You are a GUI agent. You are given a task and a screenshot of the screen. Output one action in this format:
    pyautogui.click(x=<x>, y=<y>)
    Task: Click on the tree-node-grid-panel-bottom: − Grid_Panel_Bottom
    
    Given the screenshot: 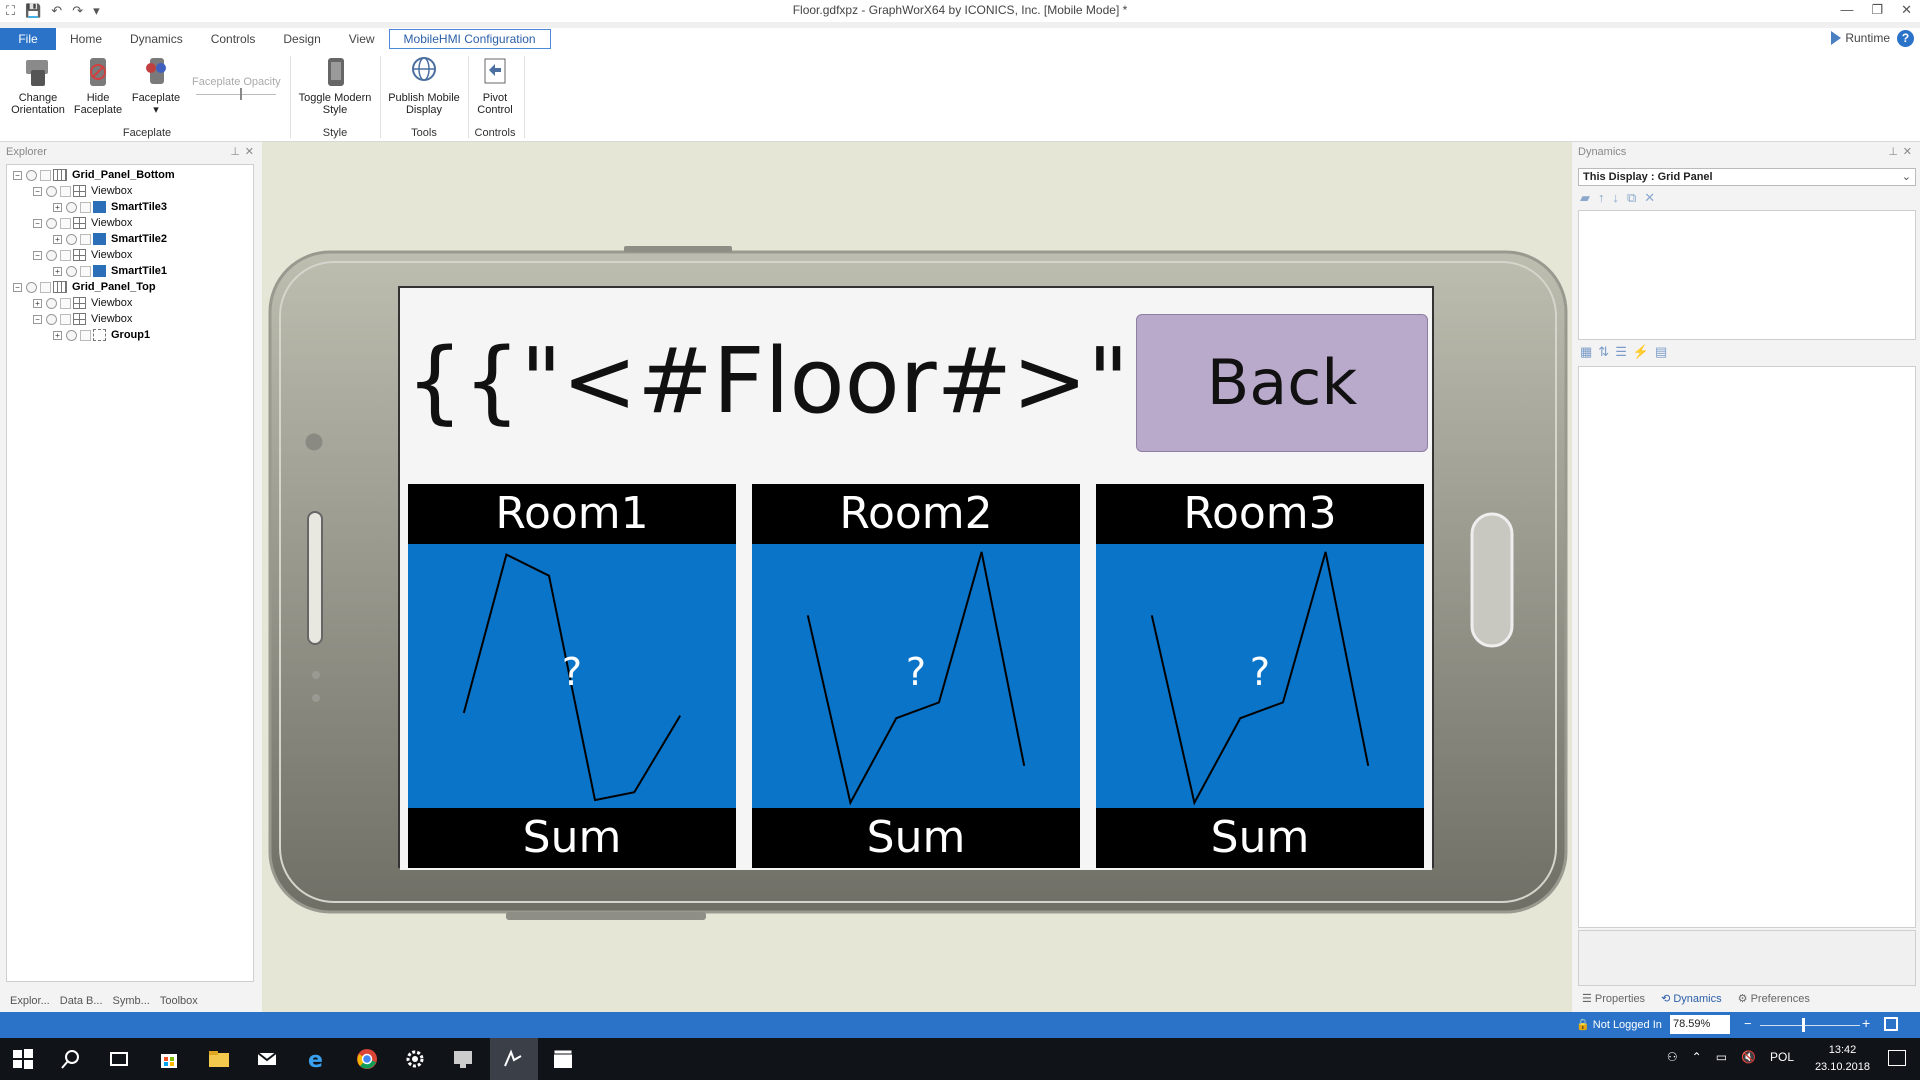 What is the action you would take?
    pyautogui.click(x=94, y=175)
    